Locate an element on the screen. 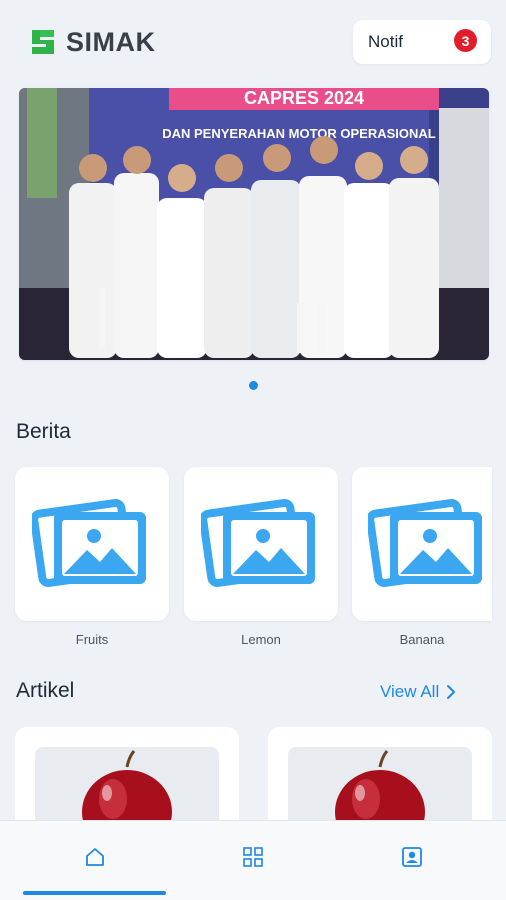  banner-headline-top: CAPRES 2024 is located at coordinates (304, 98).